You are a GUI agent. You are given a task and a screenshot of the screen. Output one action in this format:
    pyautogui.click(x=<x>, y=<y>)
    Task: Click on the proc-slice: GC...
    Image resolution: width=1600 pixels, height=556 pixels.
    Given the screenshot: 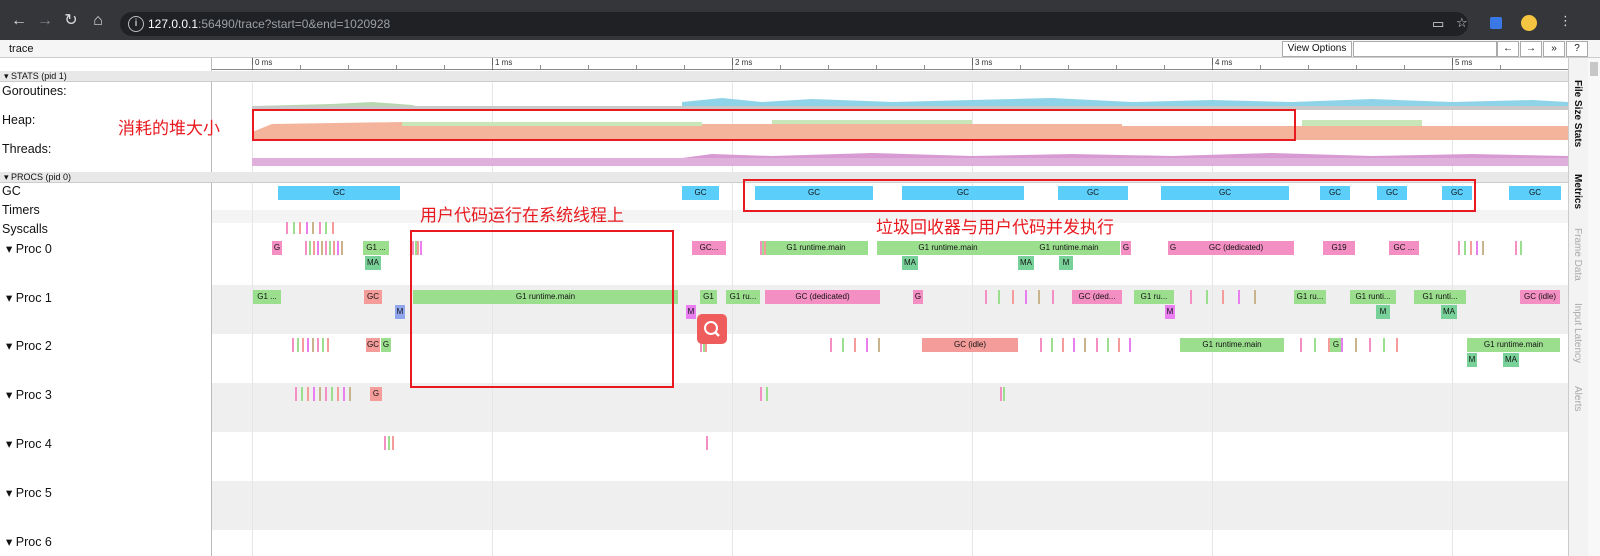 What is the action you would take?
    pyautogui.click(x=709, y=248)
    